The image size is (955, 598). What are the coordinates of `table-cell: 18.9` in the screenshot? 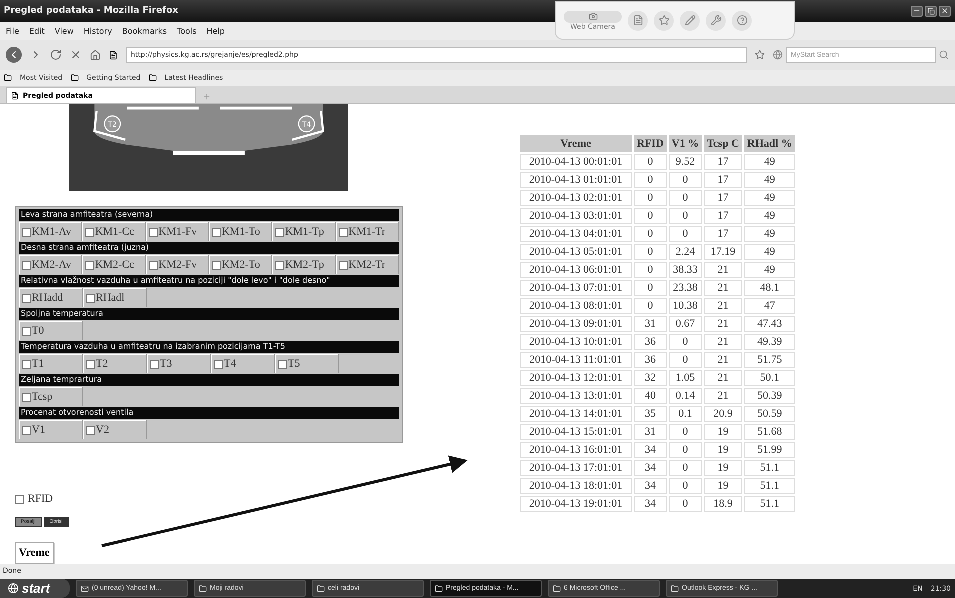 It's located at (723, 504).